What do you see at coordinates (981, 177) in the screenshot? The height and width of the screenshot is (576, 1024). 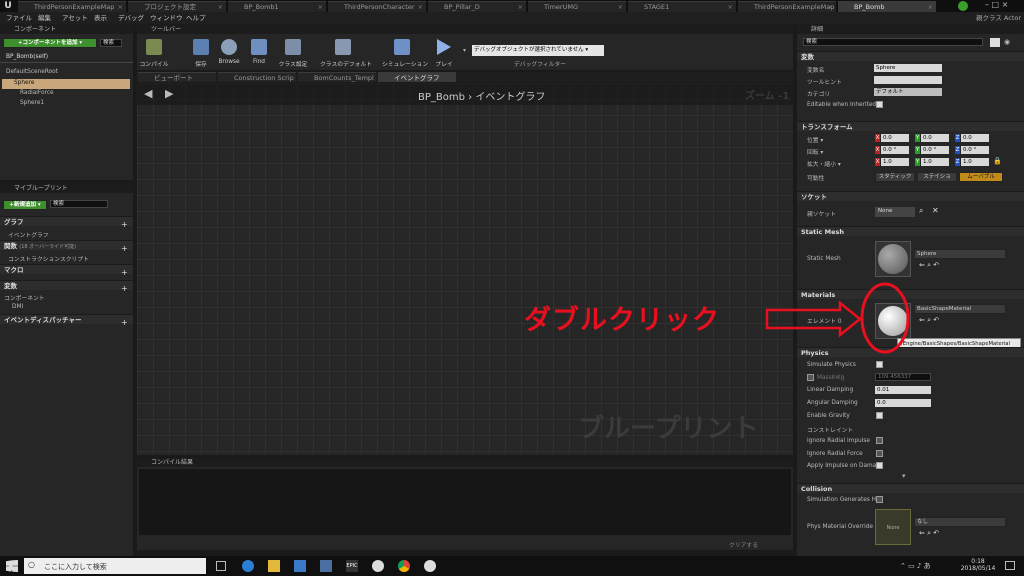 I see `mobility-movable-button: ムーバブル` at bounding box center [981, 177].